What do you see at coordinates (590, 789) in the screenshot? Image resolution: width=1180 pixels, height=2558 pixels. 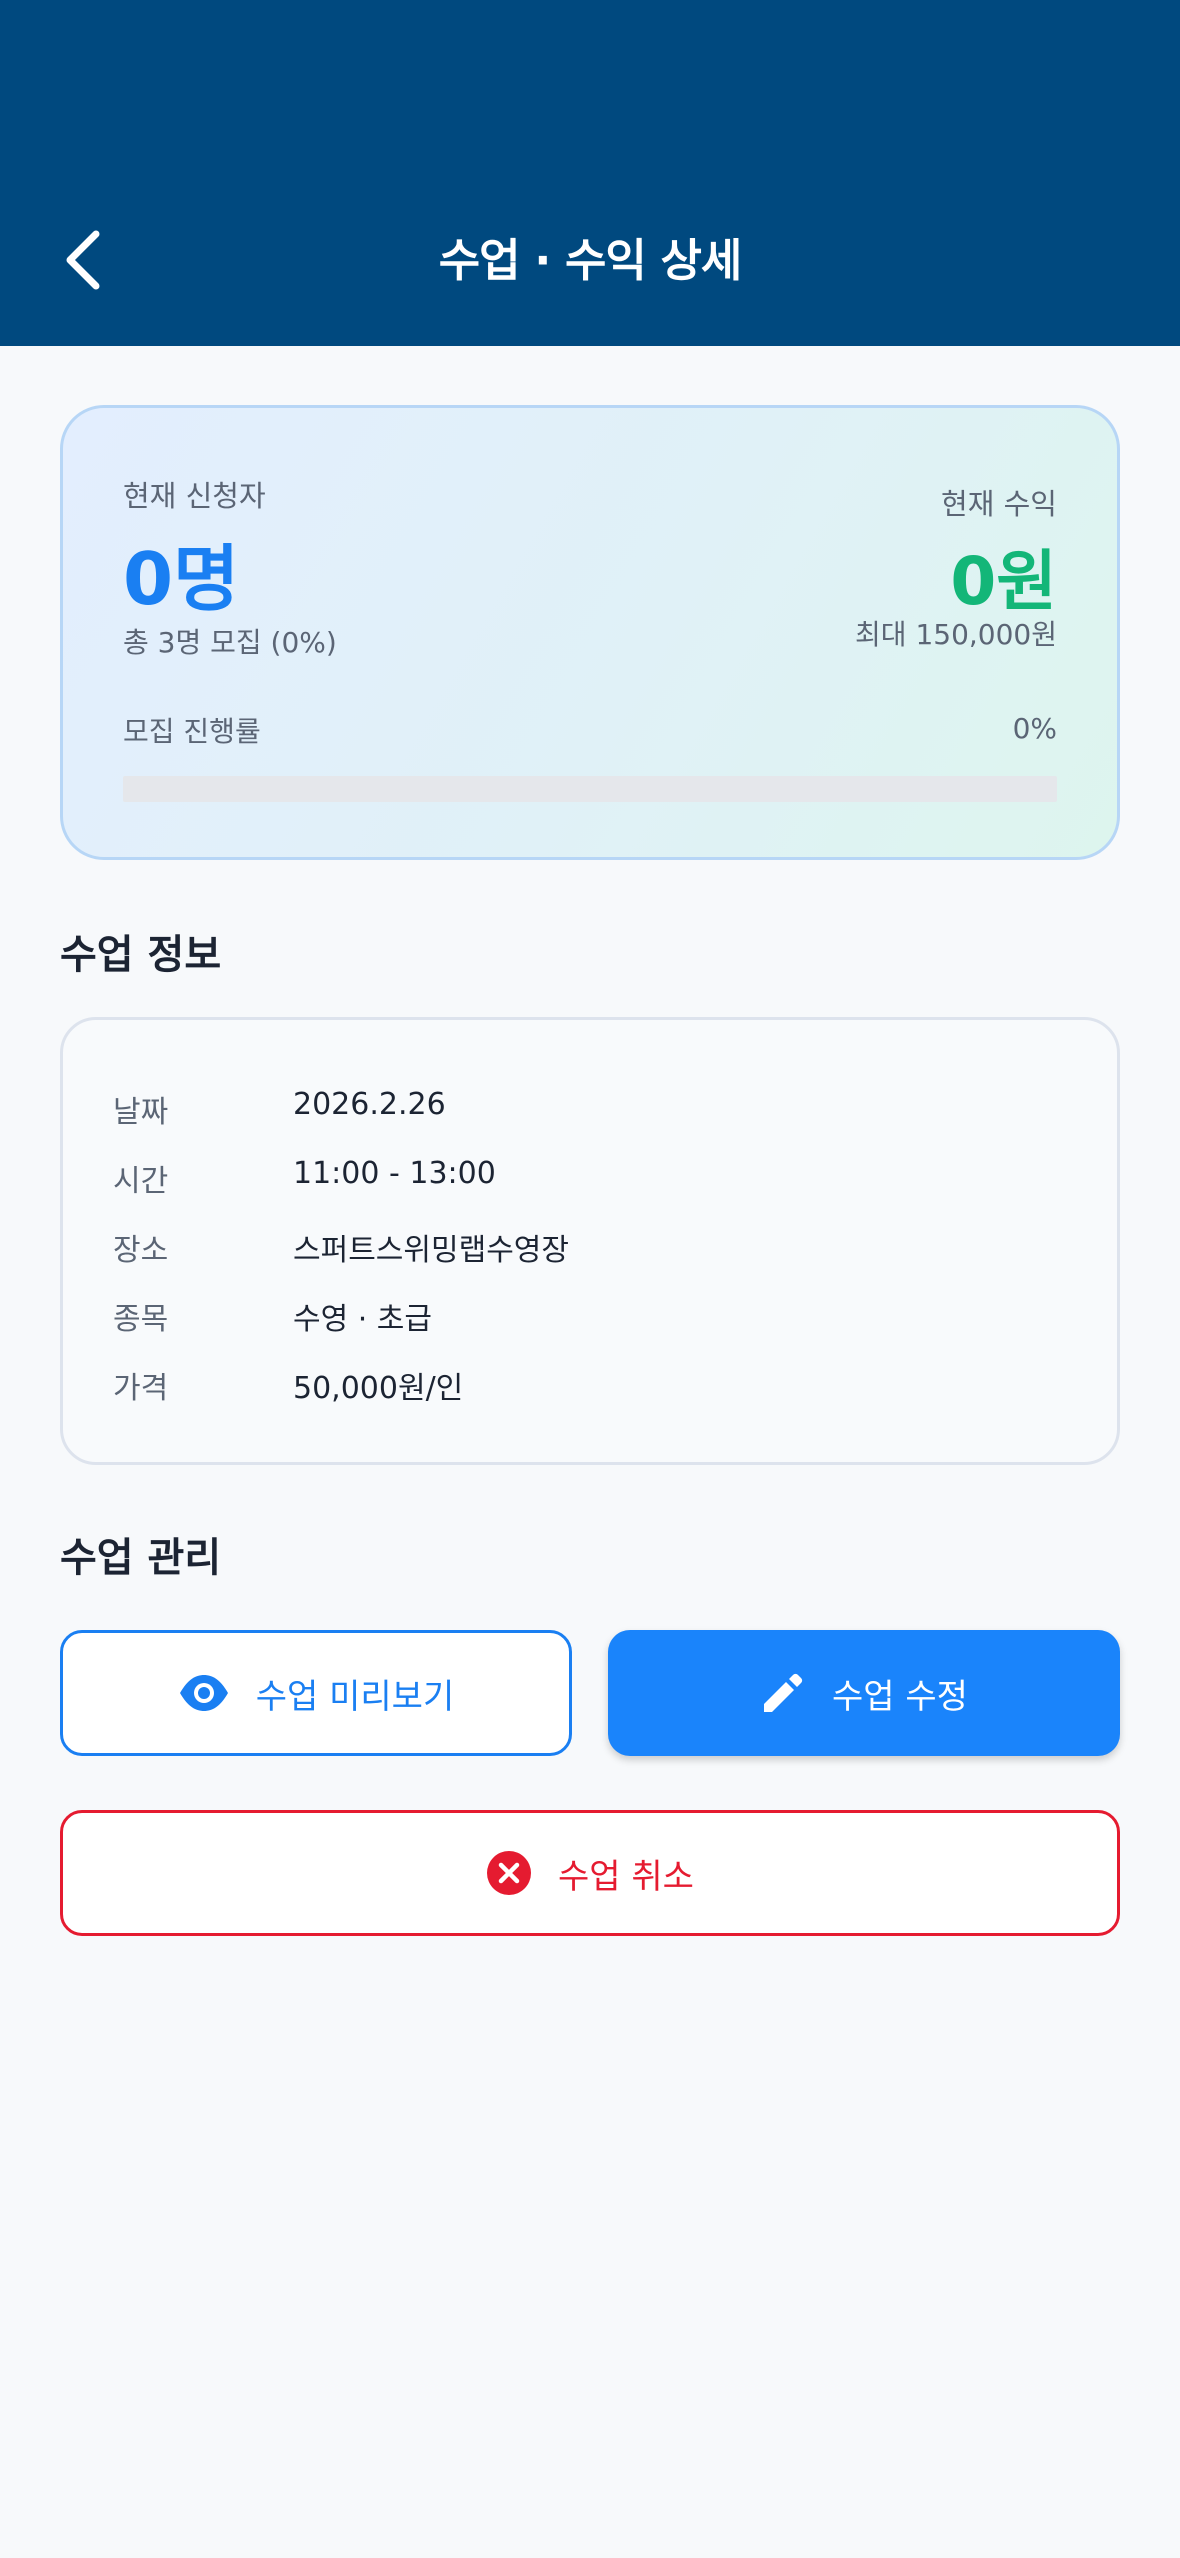 I see `progress-bar` at bounding box center [590, 789].